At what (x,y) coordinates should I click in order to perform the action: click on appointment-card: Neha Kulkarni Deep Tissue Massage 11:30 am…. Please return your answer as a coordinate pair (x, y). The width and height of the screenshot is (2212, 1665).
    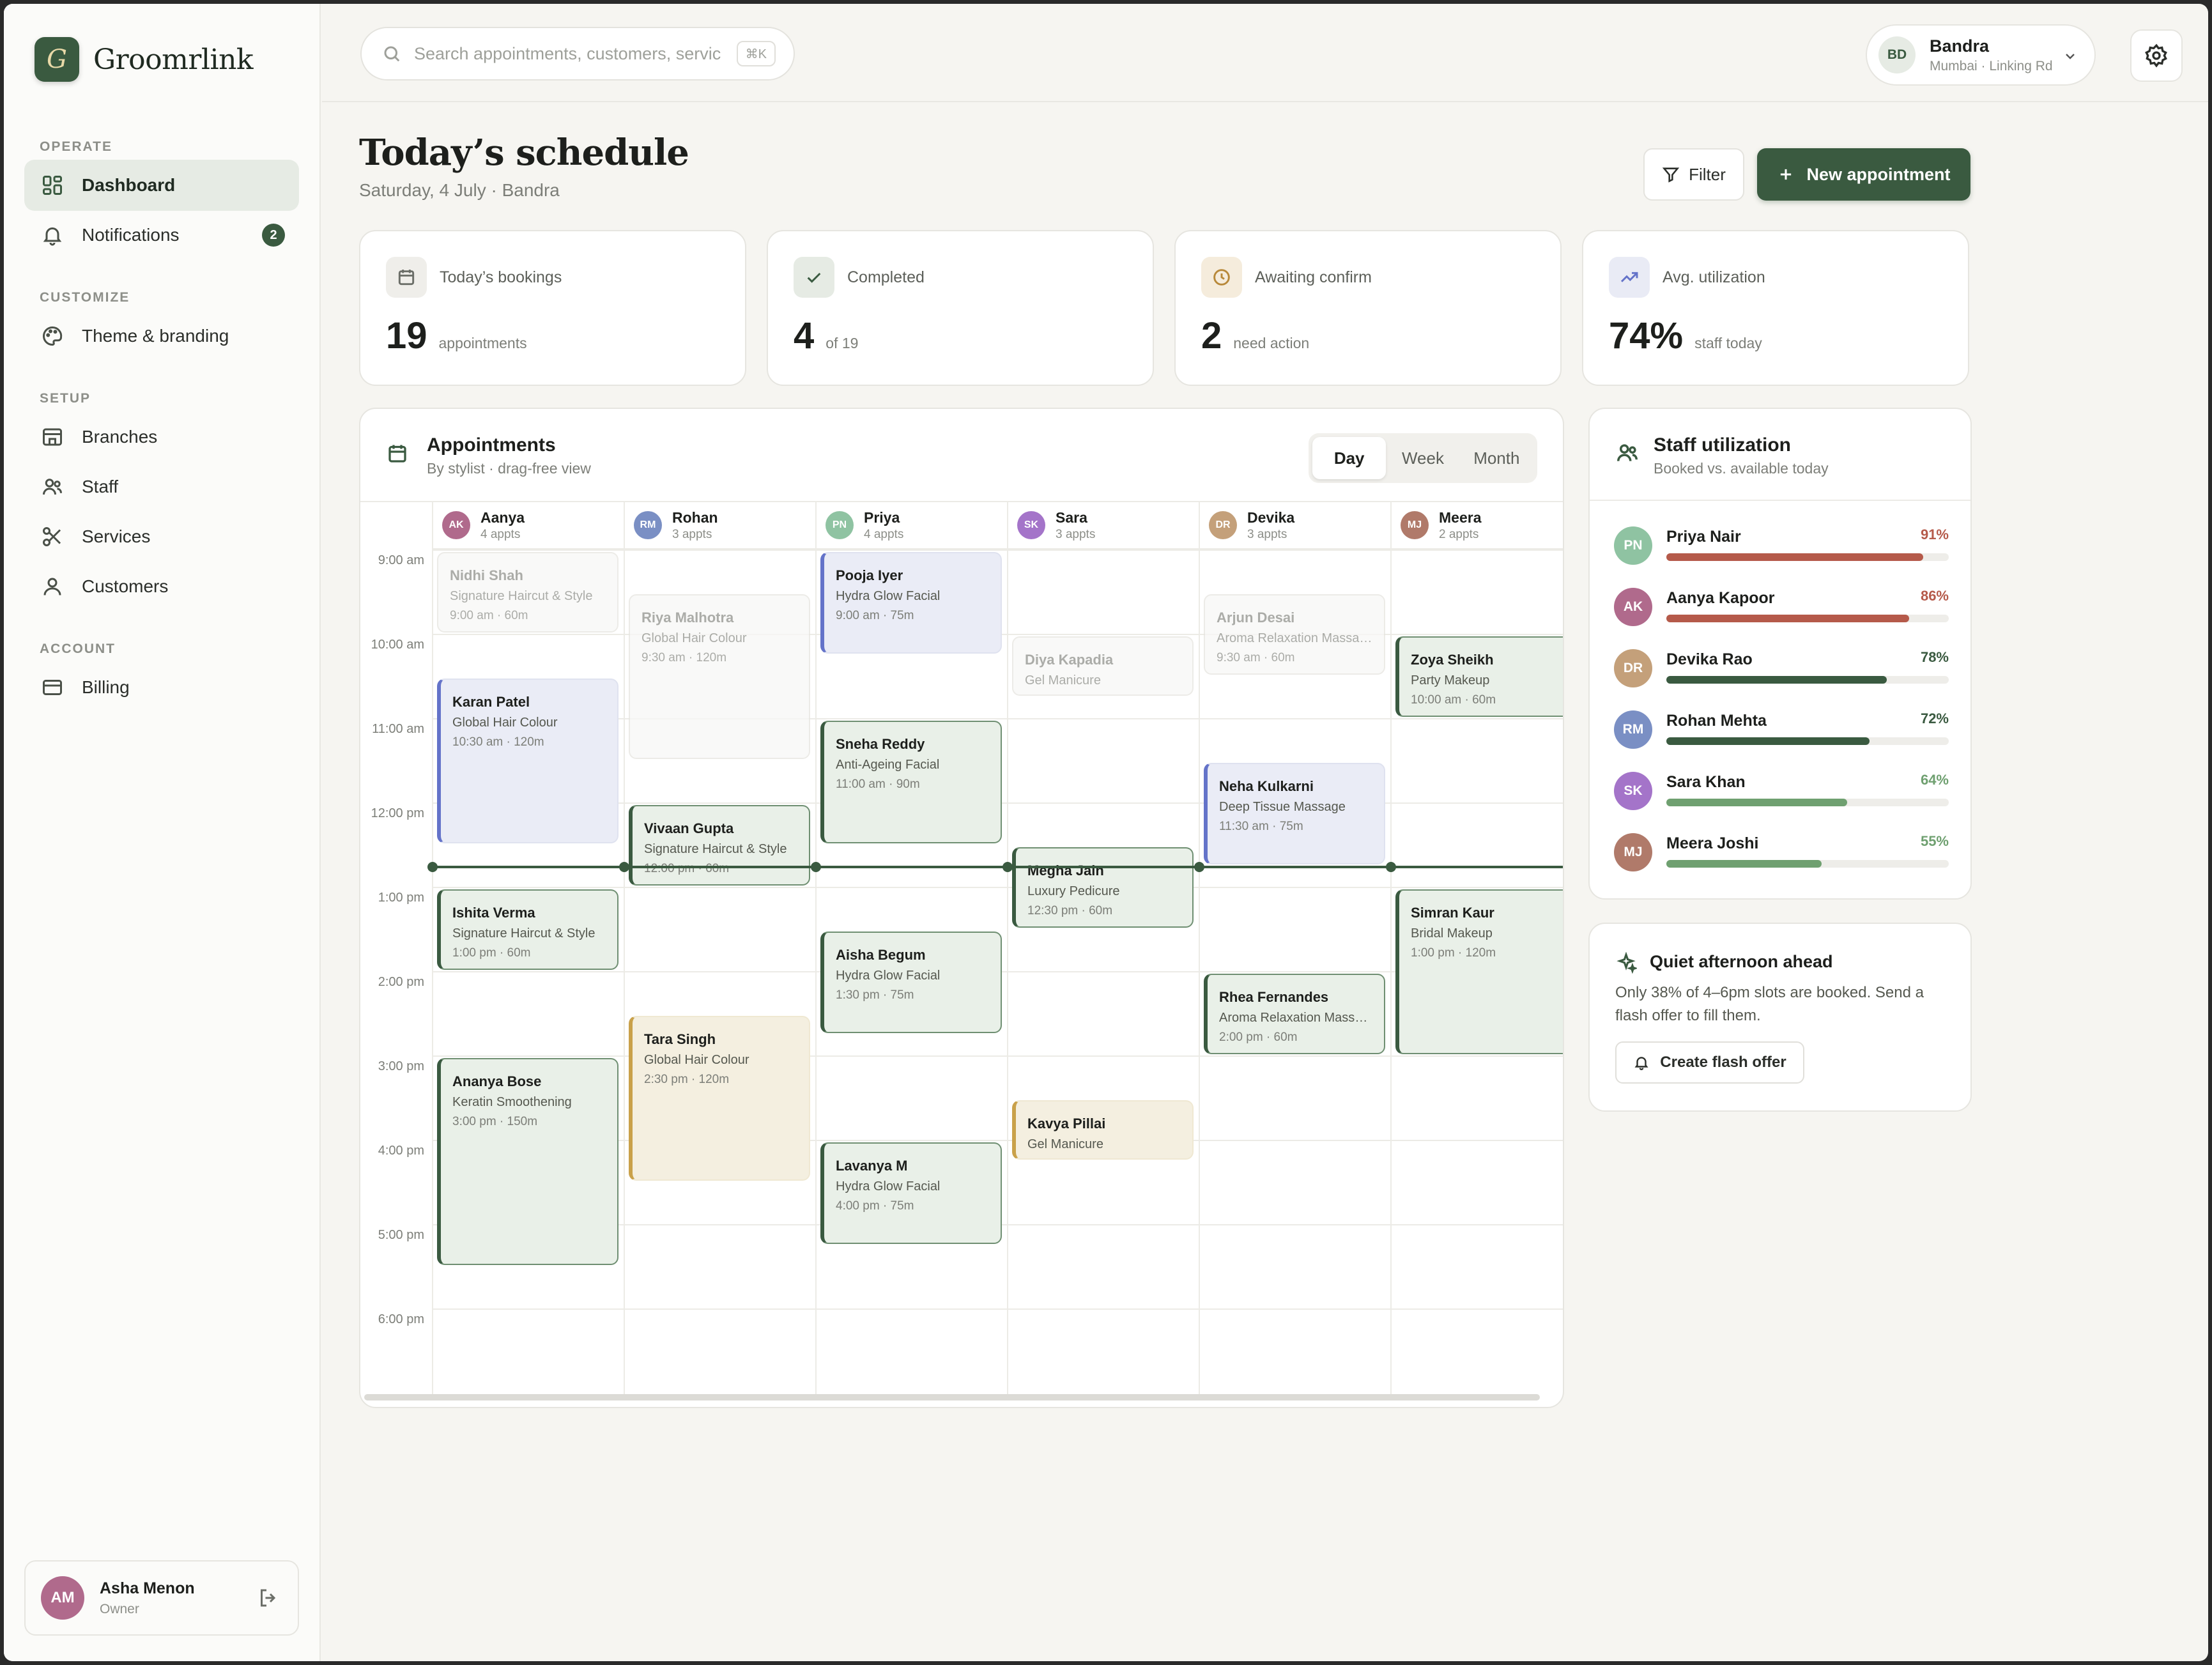
    Looking at the image, I should click on (1294, 814).